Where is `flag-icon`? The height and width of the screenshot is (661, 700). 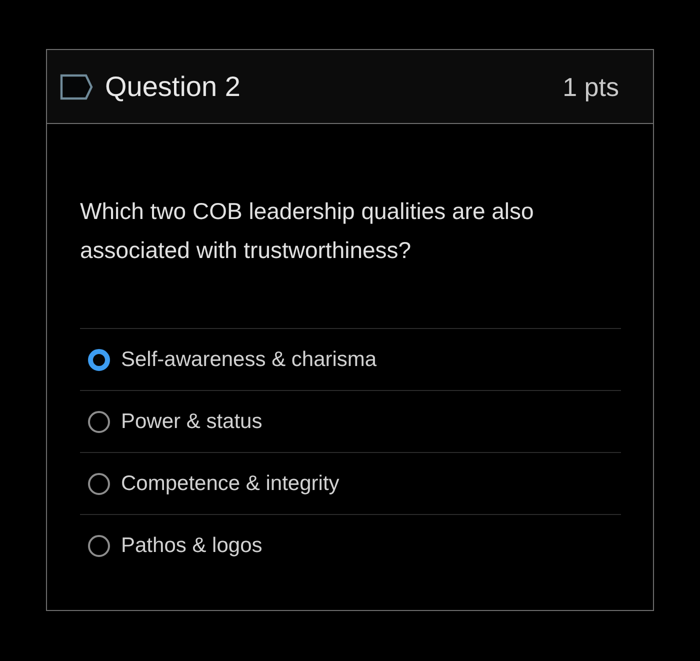 flag-icon is located at coordinates (76, 87).